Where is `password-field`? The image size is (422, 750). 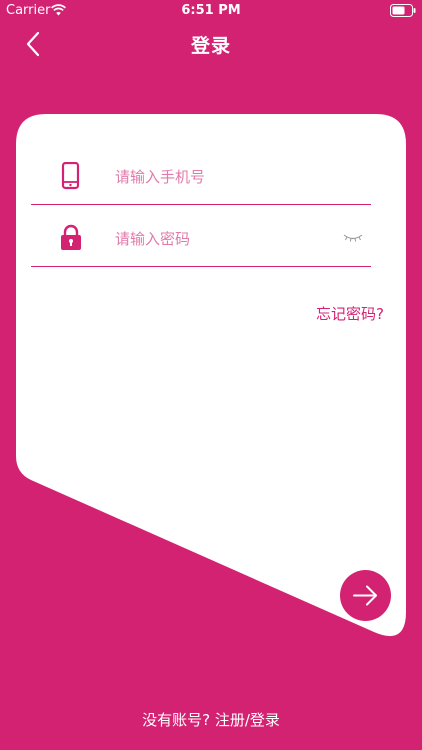 password-field is located at coordinates (201, 243).